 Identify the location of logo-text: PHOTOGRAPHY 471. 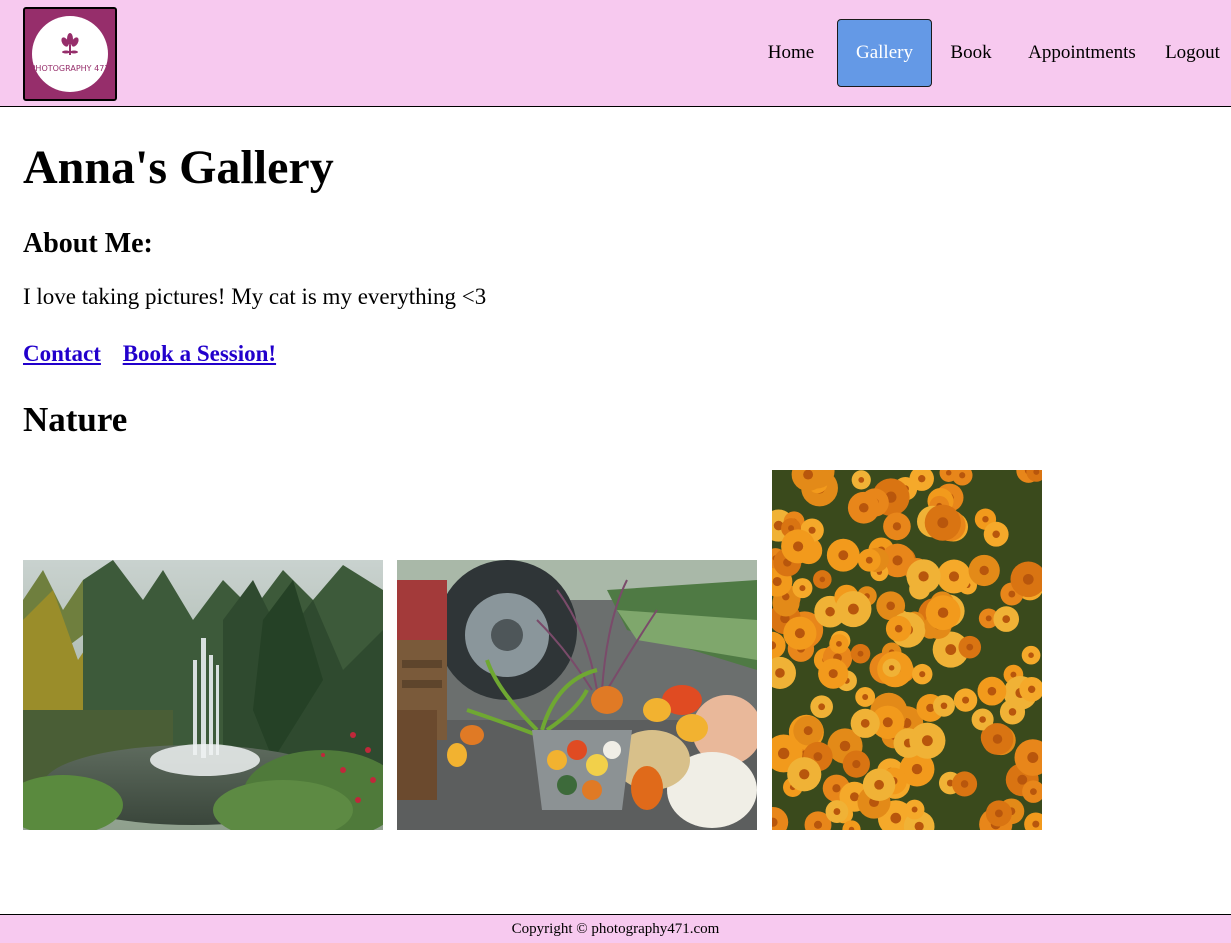
(70, 68).